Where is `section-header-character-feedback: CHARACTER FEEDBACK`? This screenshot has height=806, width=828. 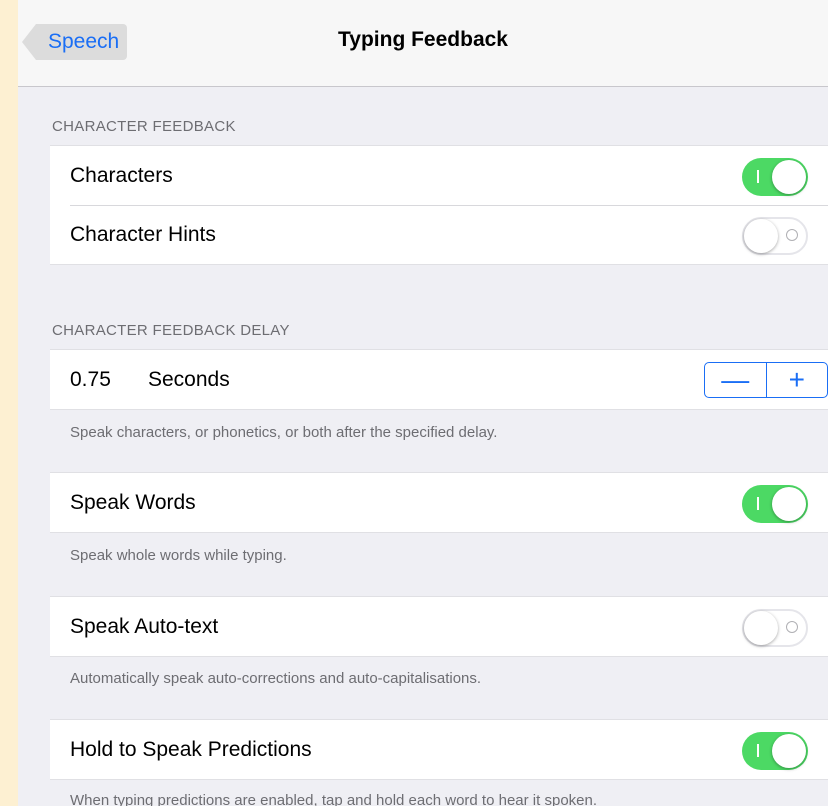 section-header-character-feedback: CHARACTER FEEDBACK is located at coordinates (144, 126).